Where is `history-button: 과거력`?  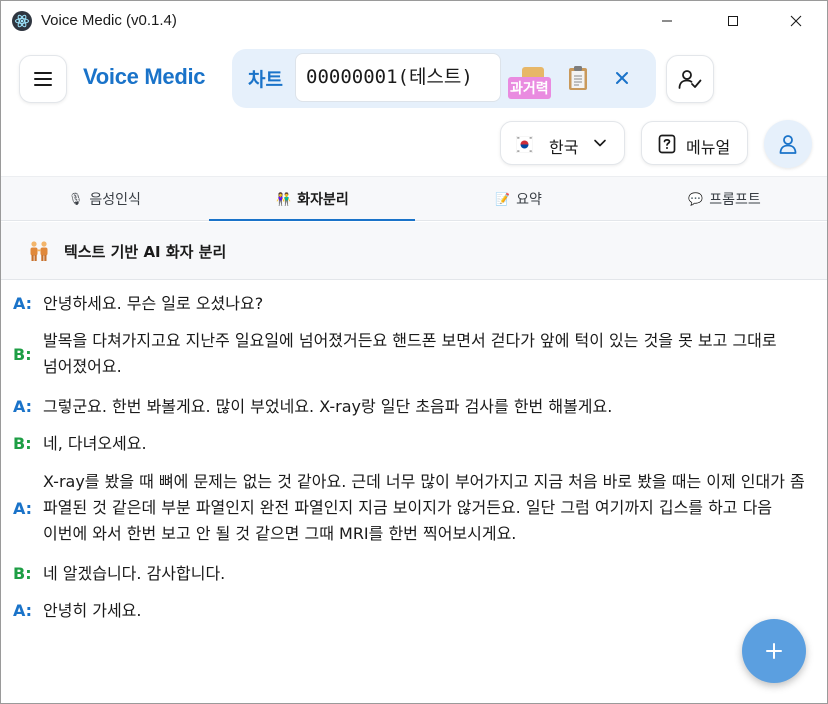 history-button: 과거력 is located at coordinates (535, 84).